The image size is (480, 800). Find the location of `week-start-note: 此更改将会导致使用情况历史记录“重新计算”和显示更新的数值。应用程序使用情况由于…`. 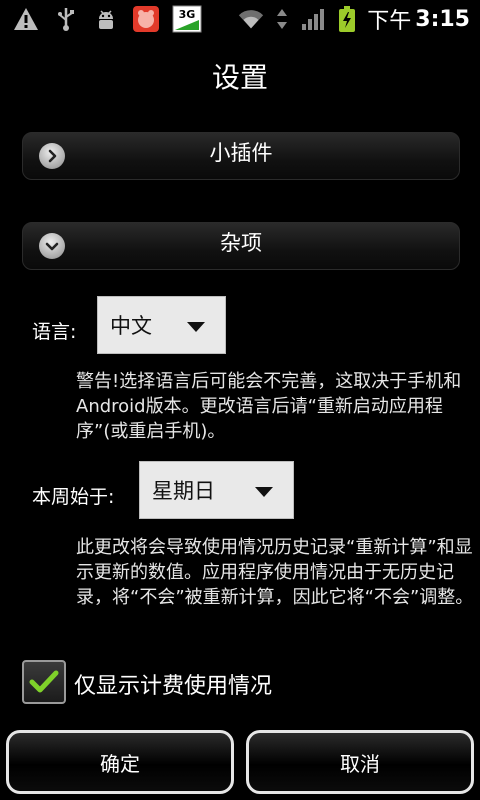

week-start-note: 此更改将会导致使用情况历史记录“重新计算”和显示更新的数值。应用程序使用情况由于… is located at coordinates (275, 572).